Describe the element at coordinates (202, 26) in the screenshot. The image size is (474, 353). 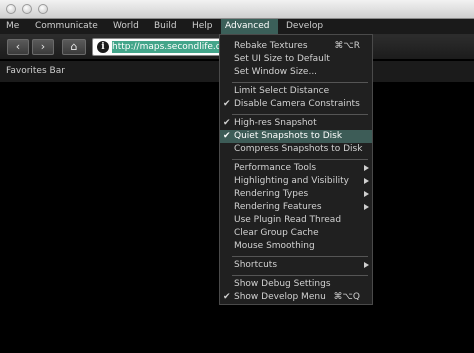
I see `menu-help: Help` at that location.